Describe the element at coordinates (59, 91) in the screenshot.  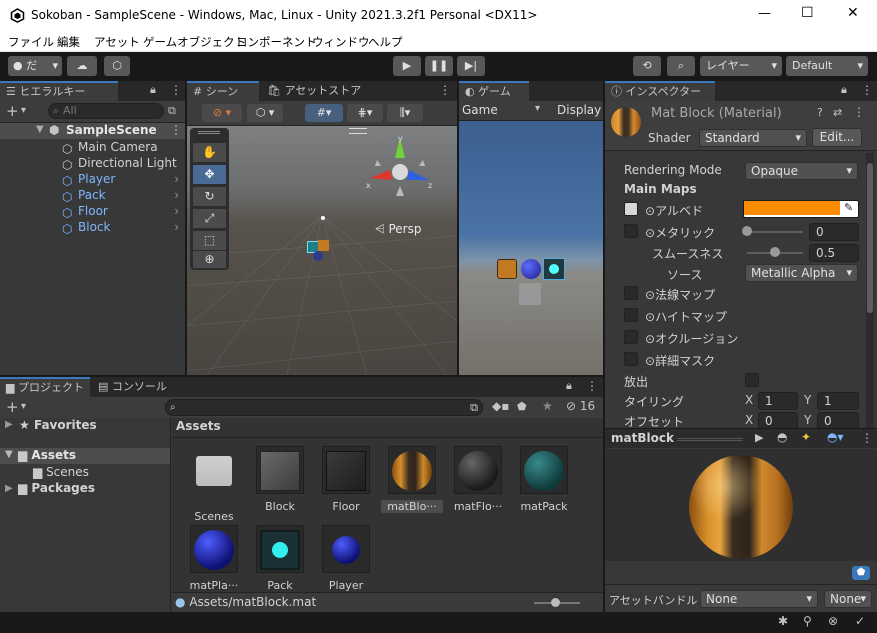
I see `tab-hierarchy: ☰ ヒエラルキー` at that location.